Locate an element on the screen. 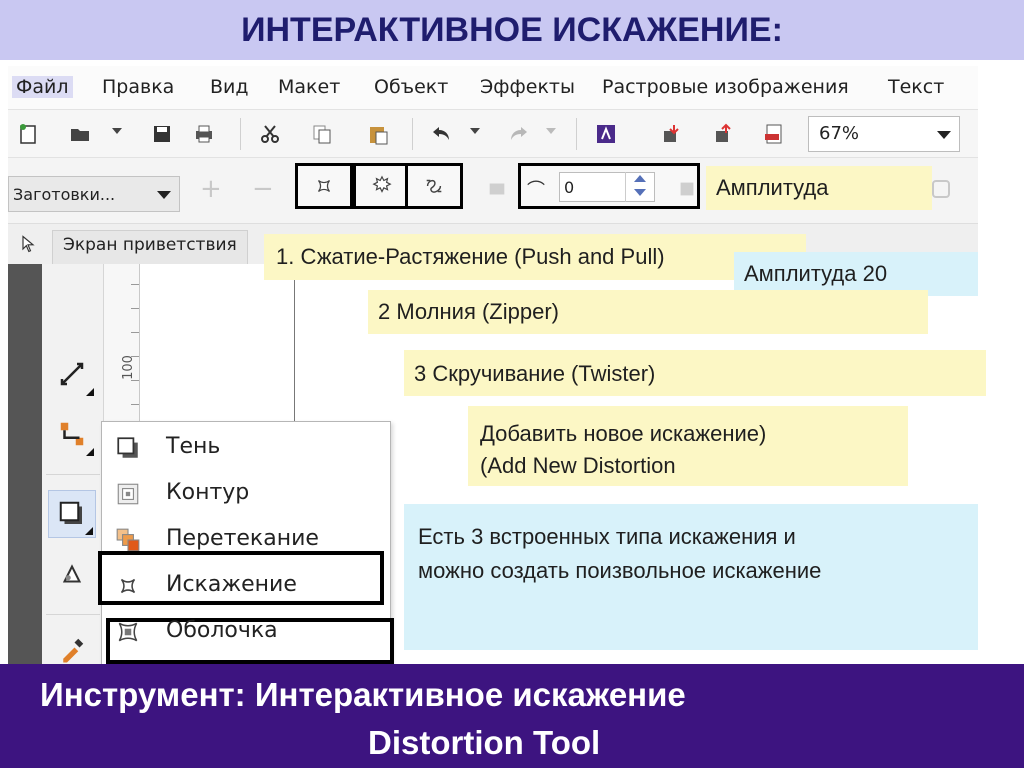 The image size is (1024, 768). menu-bitmaps: Растровые изображения is located at coordinates (725, 87).